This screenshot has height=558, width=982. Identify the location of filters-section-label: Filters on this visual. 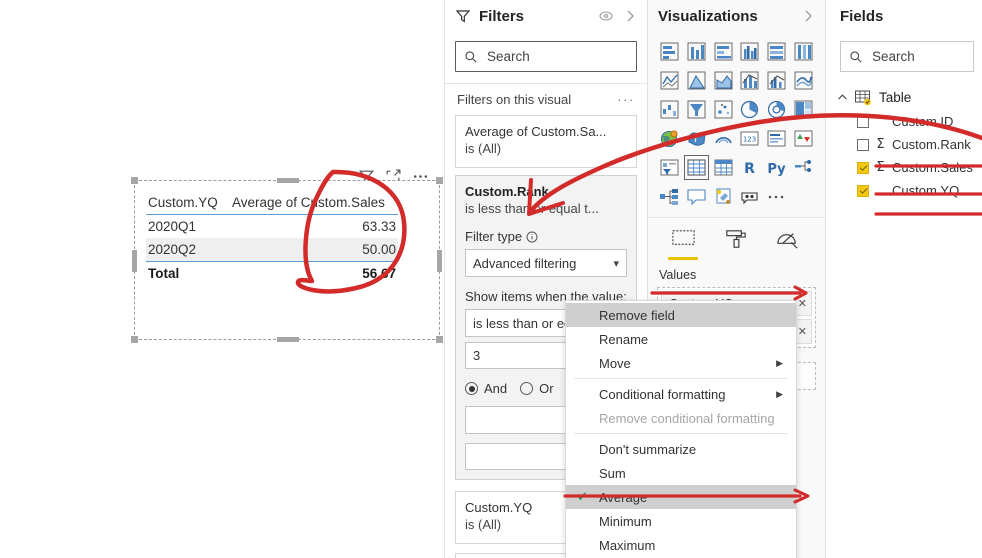
(514, 99).